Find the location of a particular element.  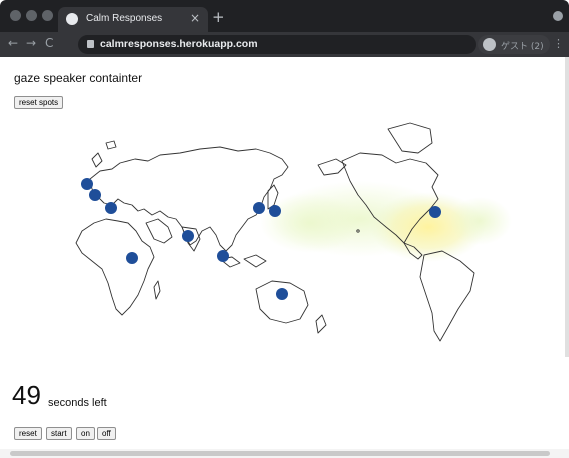

timer-label: seconds left is located at coordinates (77, 403).